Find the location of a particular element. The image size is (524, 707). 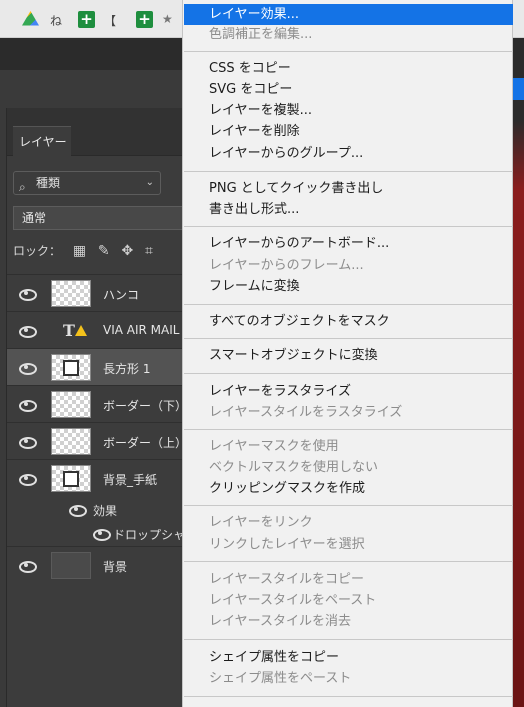

drop-shadow-row: ドロップシャド is located at coordinates (102, 533).